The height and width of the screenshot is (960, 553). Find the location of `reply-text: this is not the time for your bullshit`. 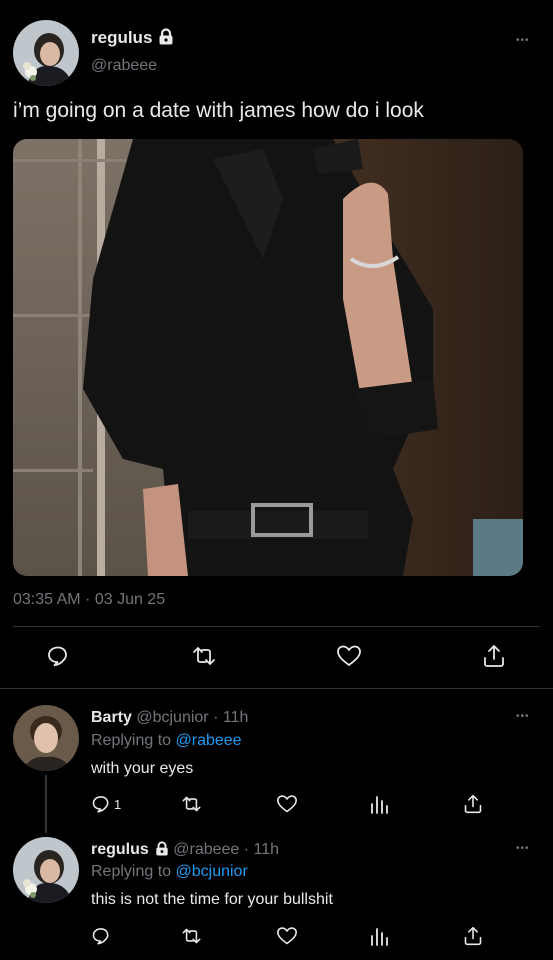

reply-text: this is not the time for your bullshit is located at coordinates (212, 899).